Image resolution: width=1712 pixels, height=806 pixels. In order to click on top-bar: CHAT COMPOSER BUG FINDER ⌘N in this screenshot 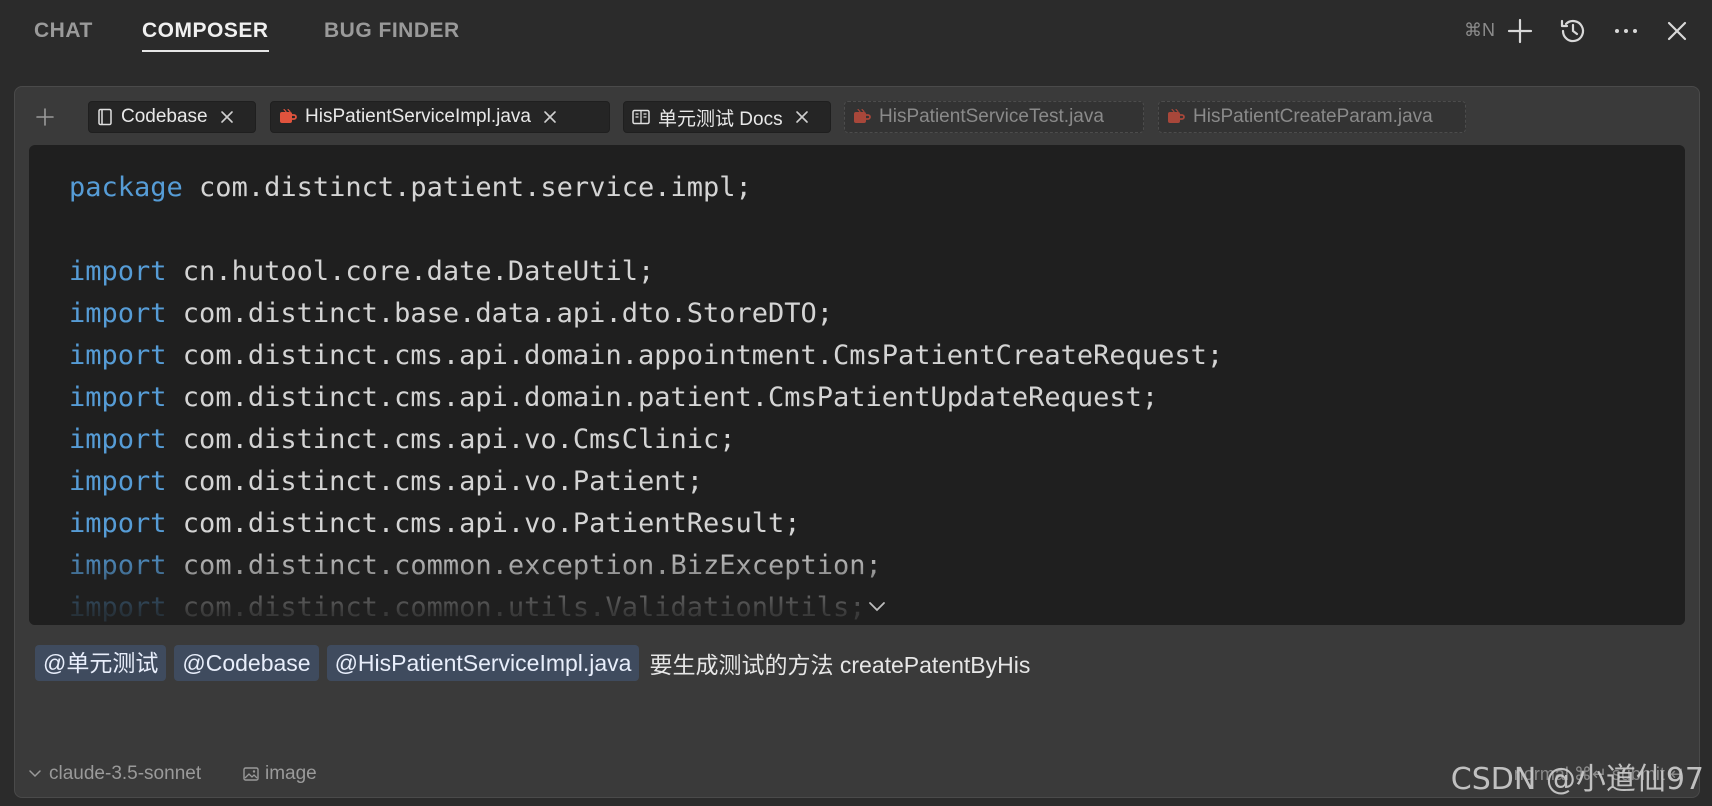, I will do `click(856, 31)`.